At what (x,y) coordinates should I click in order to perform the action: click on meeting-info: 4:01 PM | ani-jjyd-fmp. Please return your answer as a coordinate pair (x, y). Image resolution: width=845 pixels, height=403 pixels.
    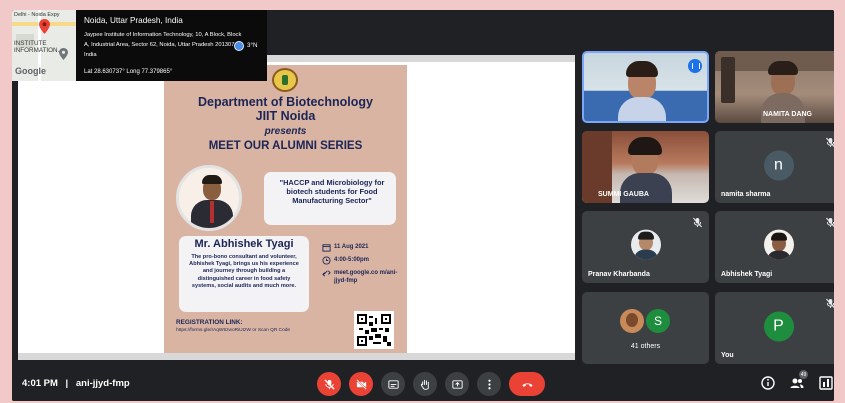
    Looking at the image, I should click on (76, 383).